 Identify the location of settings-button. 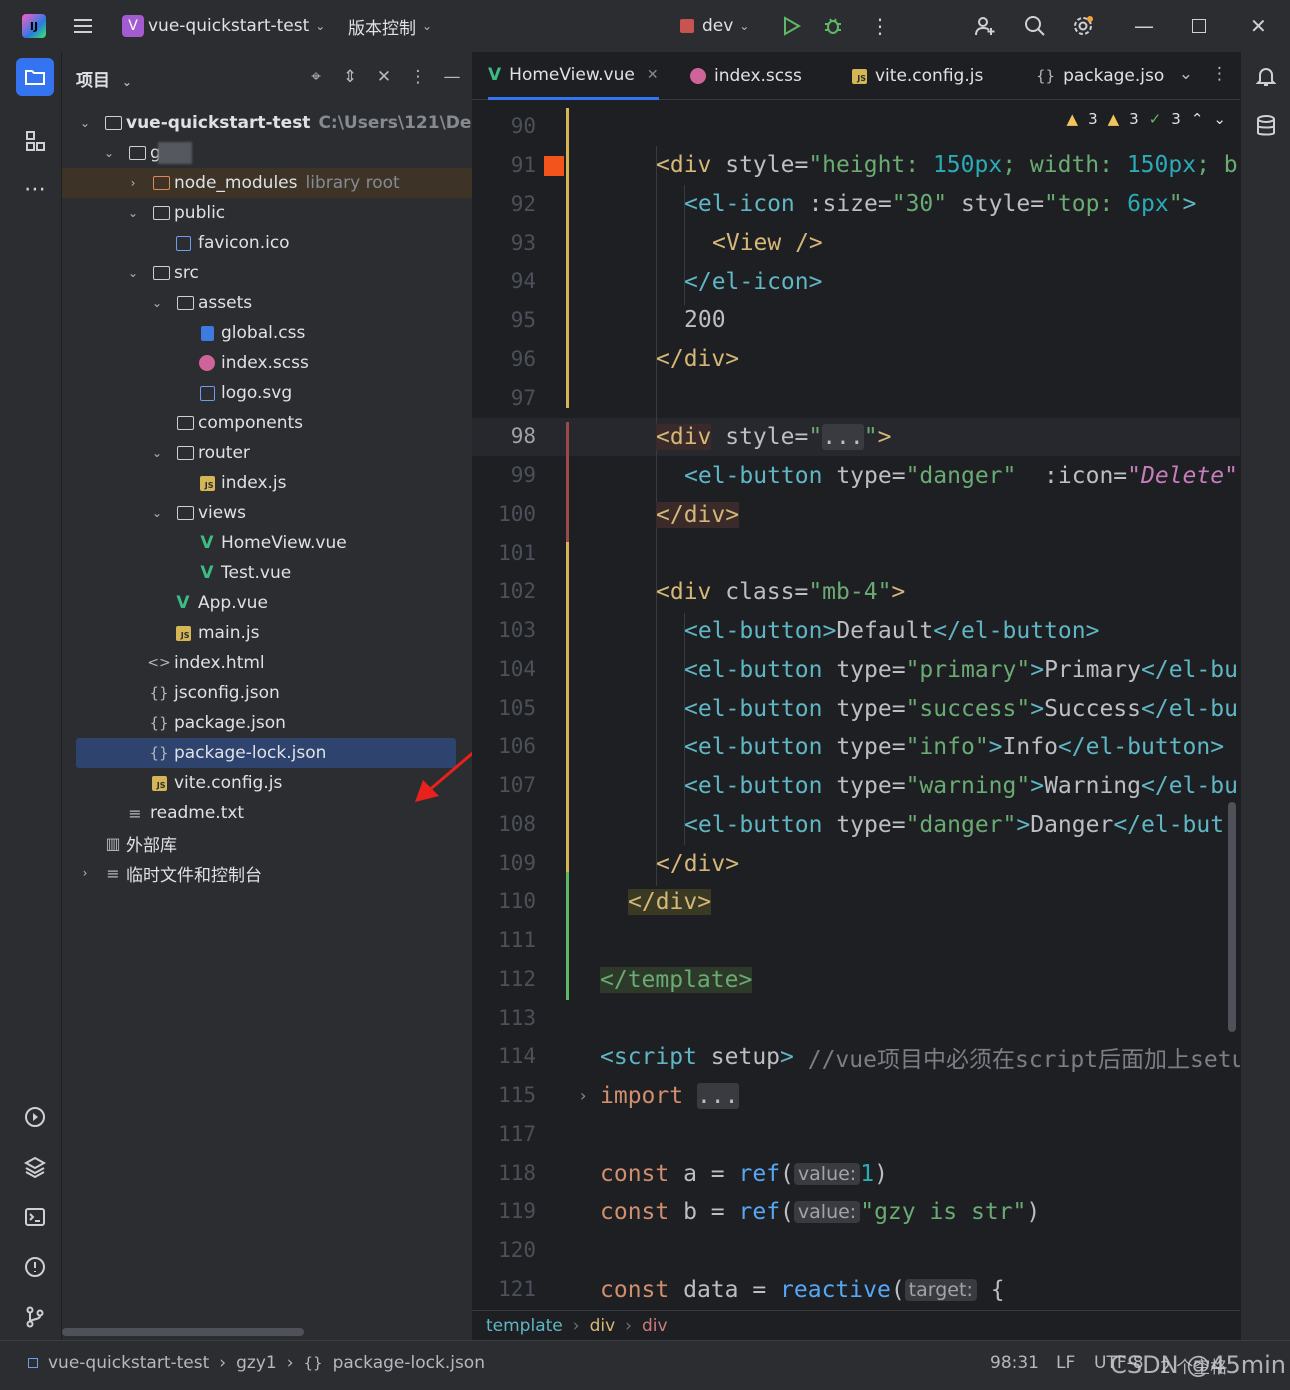
(1083, 26).